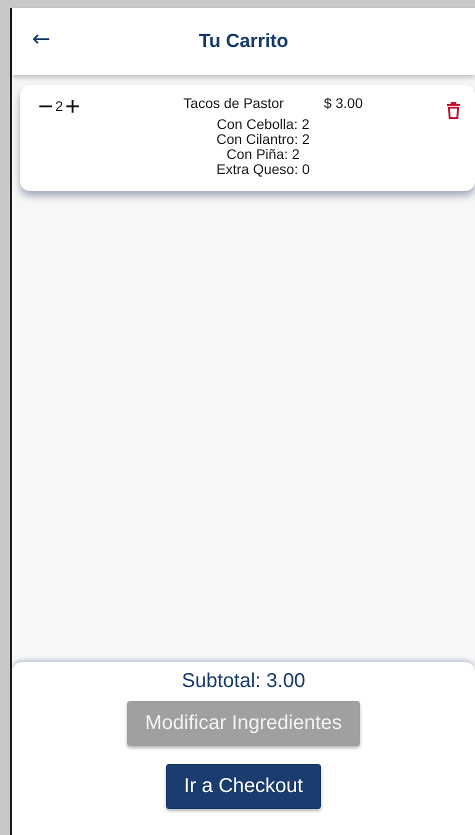 The width and height of the screenshot is (475, 835). I want to click on option-text: Con Cilantro: 2, so click(263, 139).